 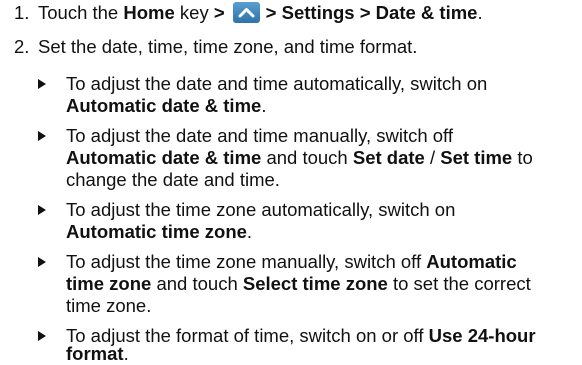 What do you see at coordinates (109, 283) in the screenshot?
I see `time-zone-label: time zone` at bounding box center [109, 283].